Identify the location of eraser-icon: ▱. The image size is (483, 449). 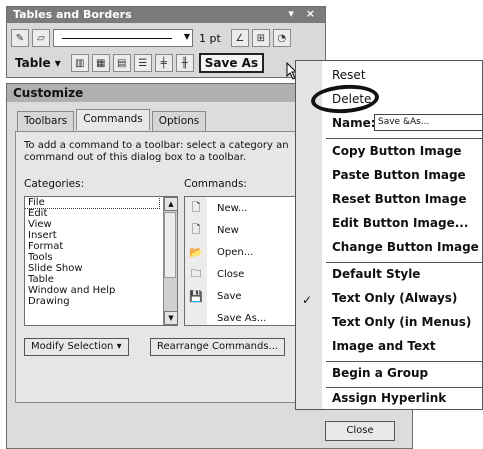
(41, 38).